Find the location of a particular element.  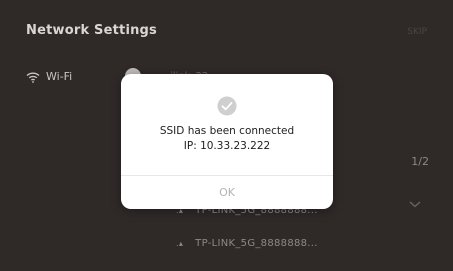

dialog-message-line1: SSID has been connected is located at coordinates (227, 131).